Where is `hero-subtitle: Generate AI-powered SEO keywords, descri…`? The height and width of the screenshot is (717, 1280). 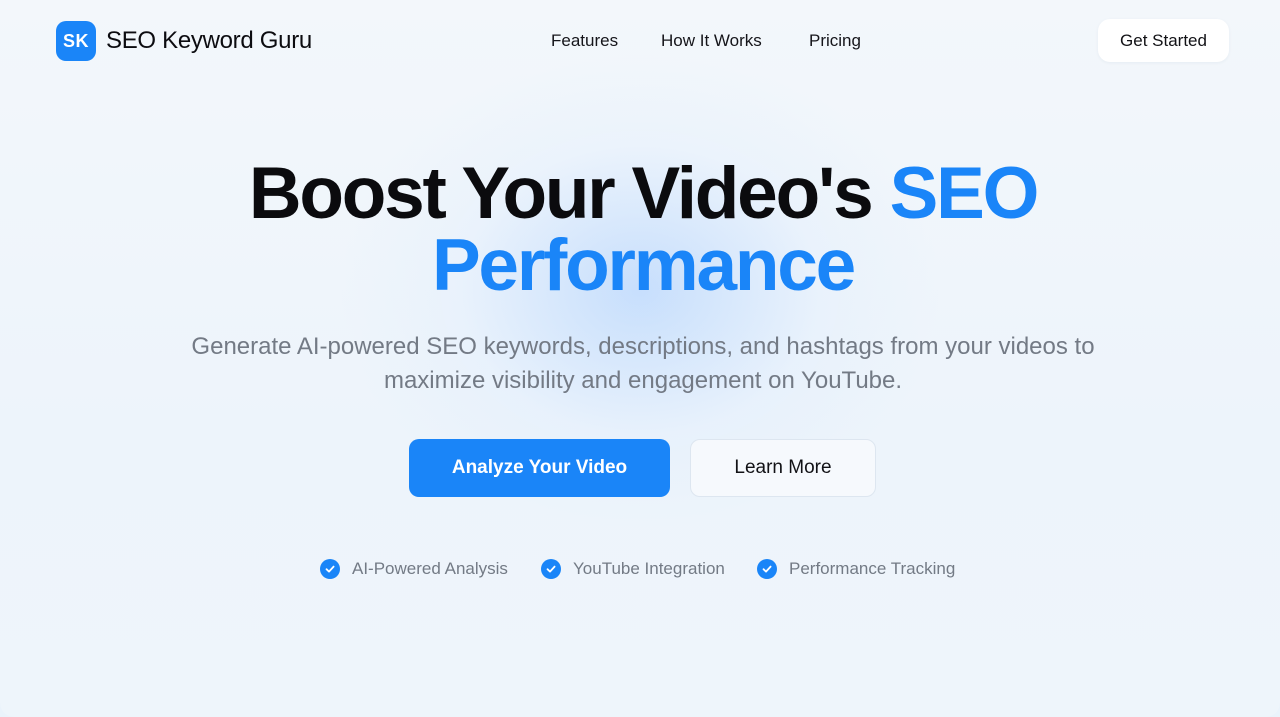
hero-subtitle: Generate AI-powered SEO keywords, descri… is located at coordinates (643, 363).